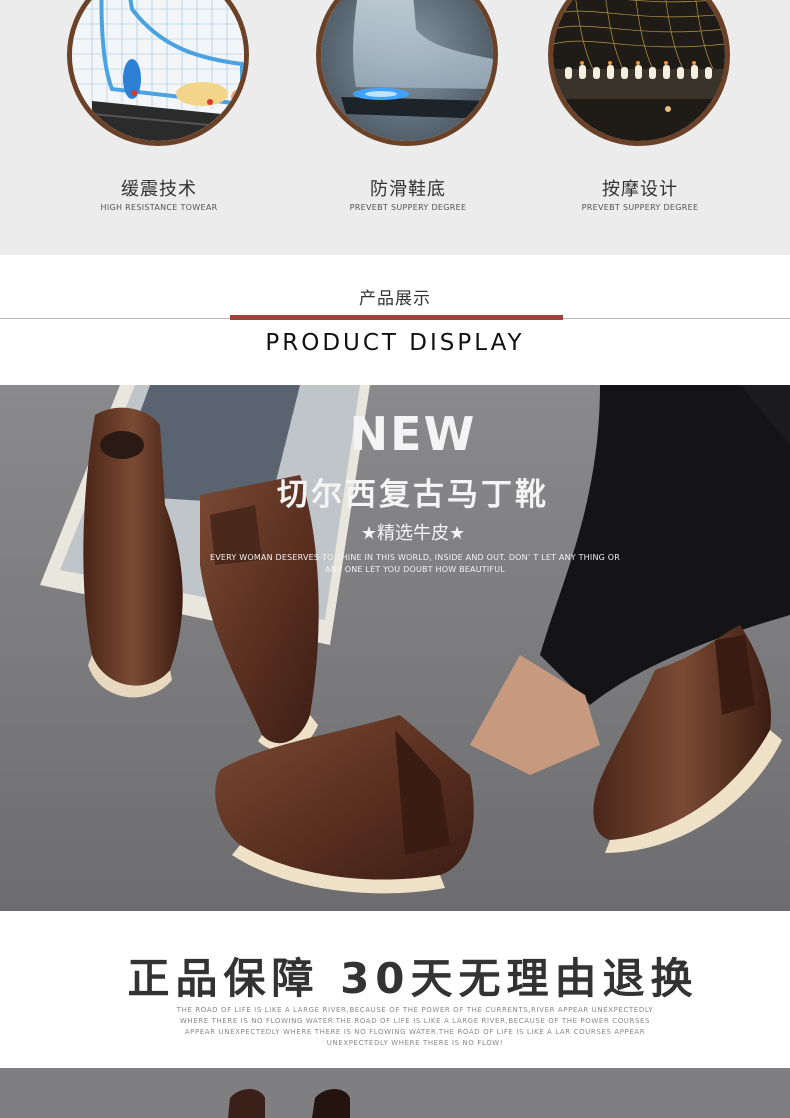 The height and width of the screenshot is (1118, 790). I want to click on hero-title: 切尔西复古马丁靴, so click(413, 495).